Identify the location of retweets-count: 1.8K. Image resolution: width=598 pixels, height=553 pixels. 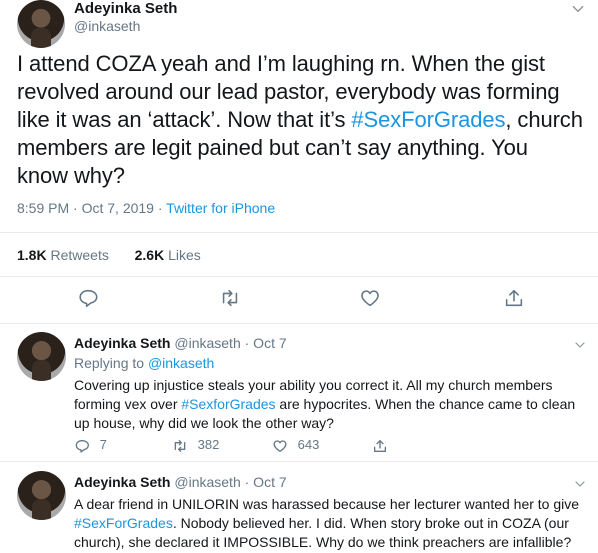
(32, 255).